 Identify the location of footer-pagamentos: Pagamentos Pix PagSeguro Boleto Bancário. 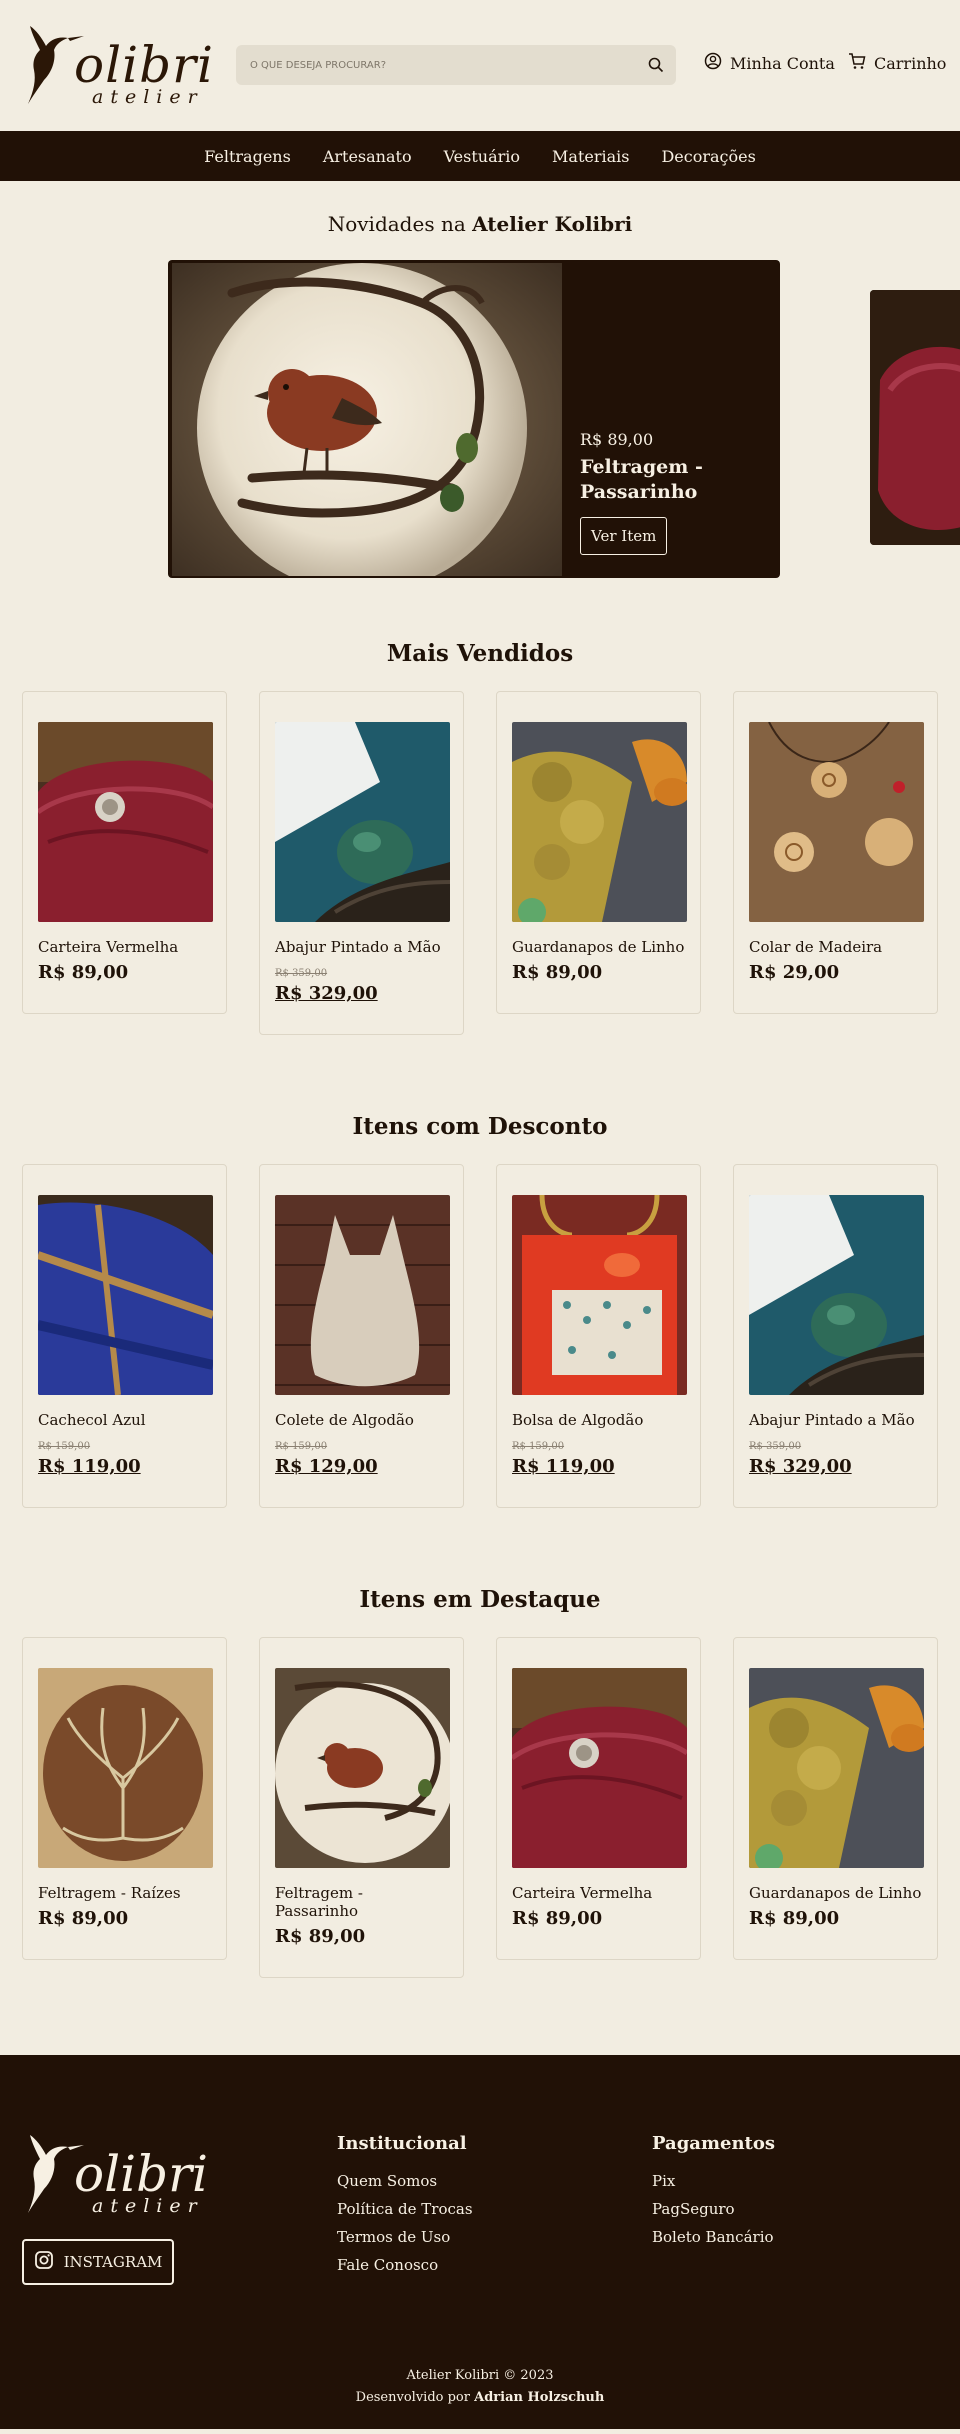
(713, 2194).